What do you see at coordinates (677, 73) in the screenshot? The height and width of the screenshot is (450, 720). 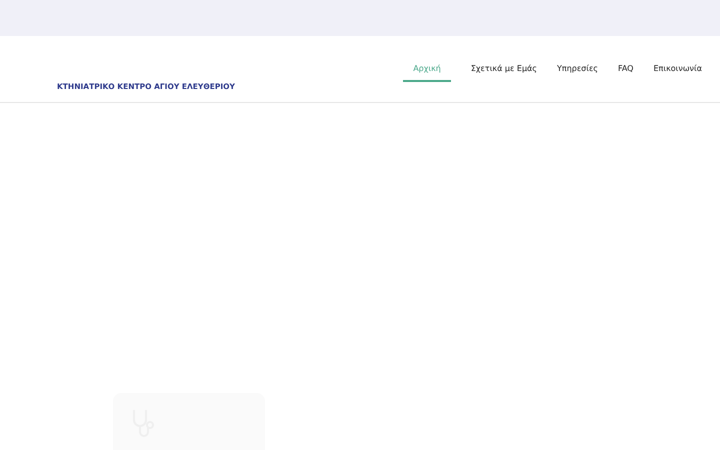 I see `nav-link: Επικοινωνία` at bounding box center [677, 73].